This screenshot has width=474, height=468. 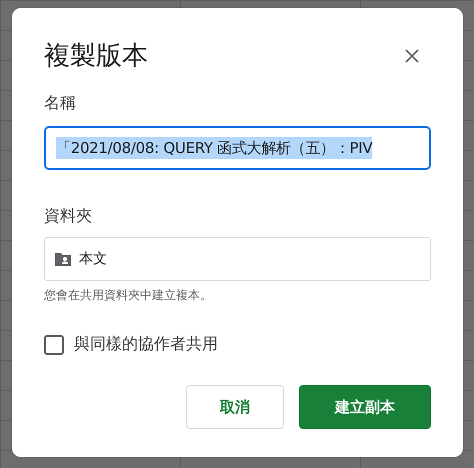 What do you see at coordinates (60, 103) in the screenshot?
I see `field-label: 名稱` at bounding box center [60, 103].